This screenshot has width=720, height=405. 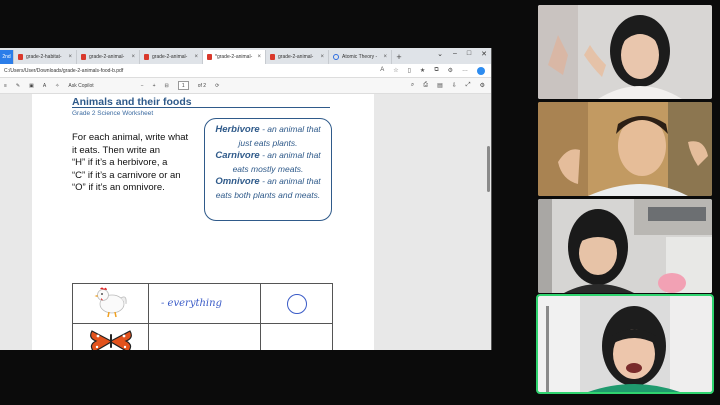 I want to click on food-cell: - everything, so click(x=204, y=303).